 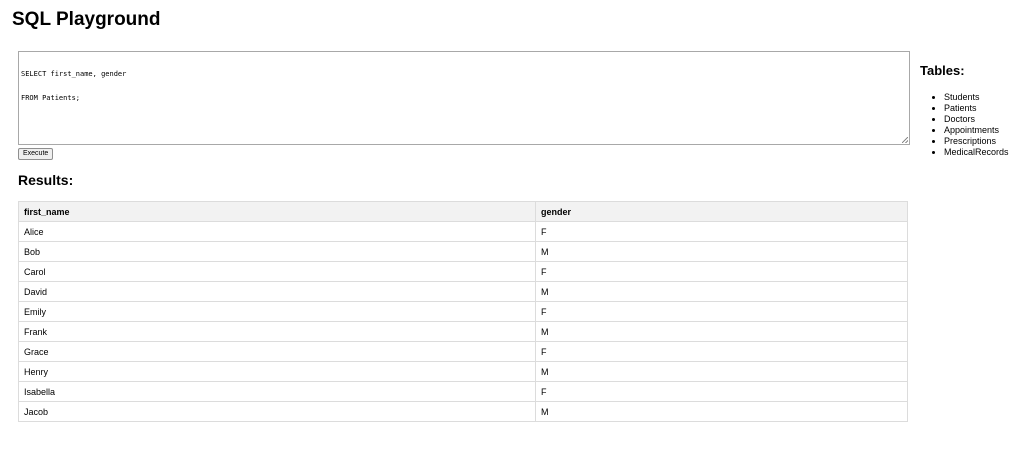 I want to click on page-title: SQL Playground, so click(x=86, y=19).